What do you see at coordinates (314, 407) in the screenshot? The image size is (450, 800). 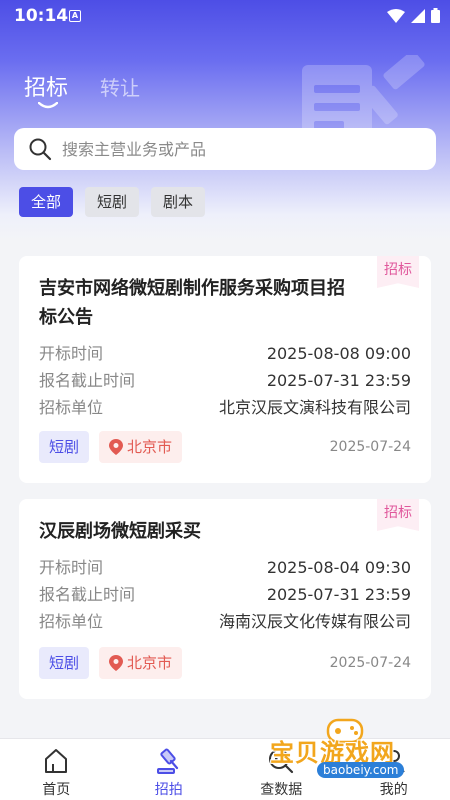 I see `info-value: 北京汉辰文演科技有限公司` at bounding box center [314, 407].